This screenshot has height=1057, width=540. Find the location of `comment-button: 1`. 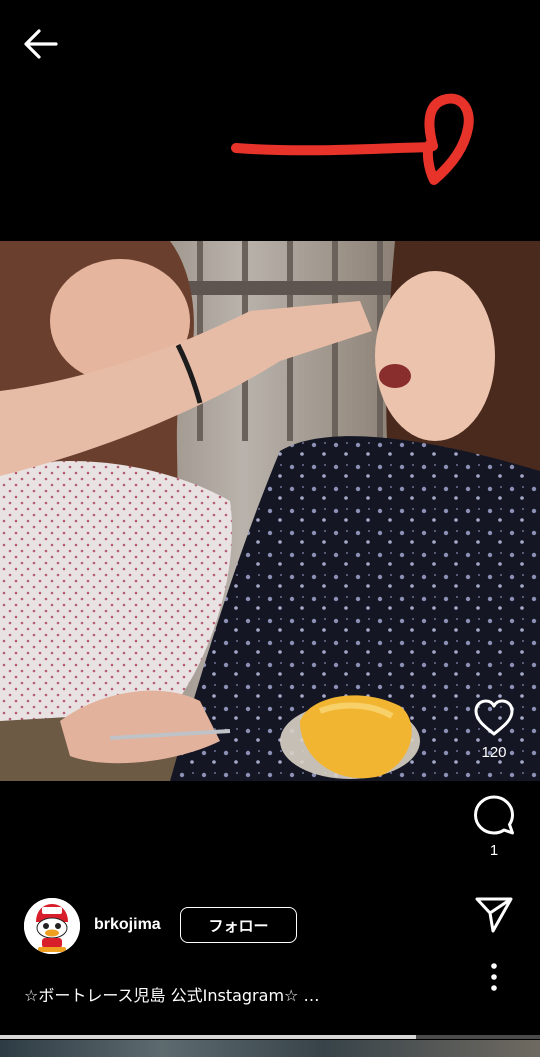

comment-button: 1 is located at coordinates (494, 826).